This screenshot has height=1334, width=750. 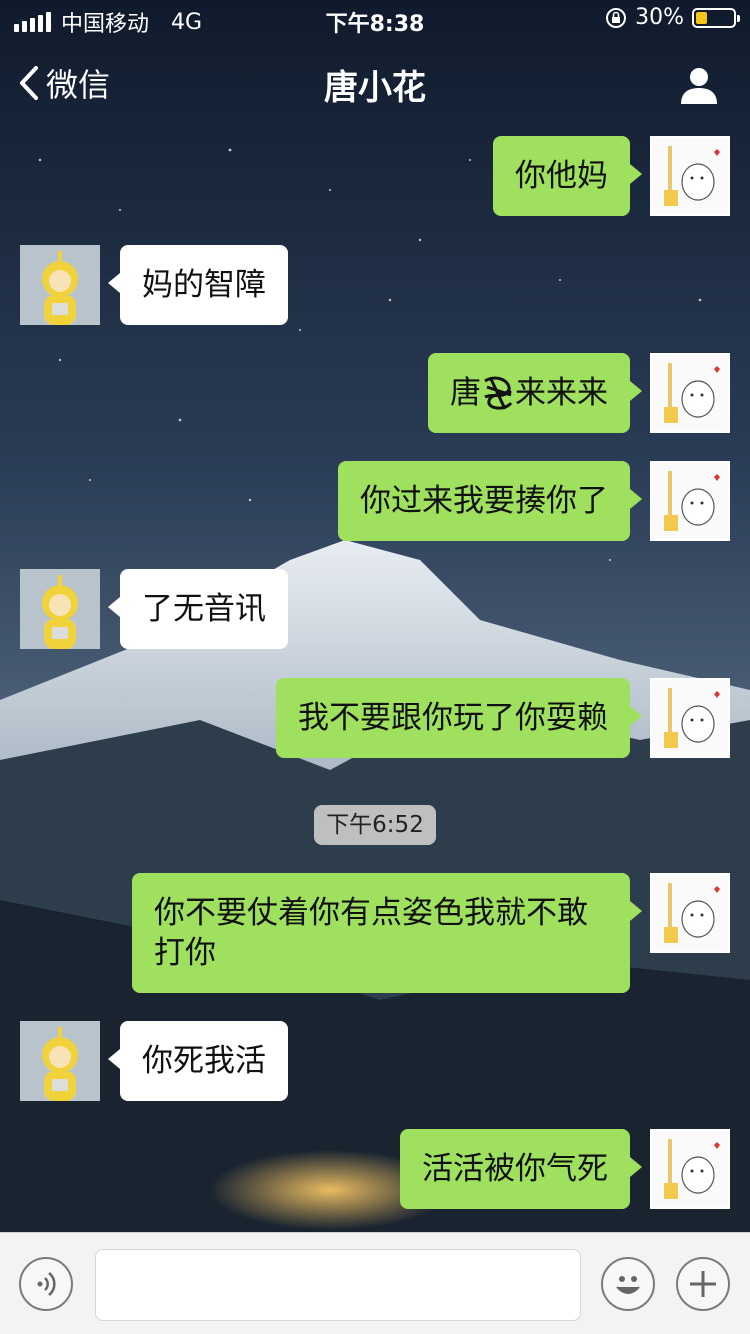 What do you see at coordinates (716, 17) in the screenshot?
I see `battery-icon` at bounding box center [716, 17].